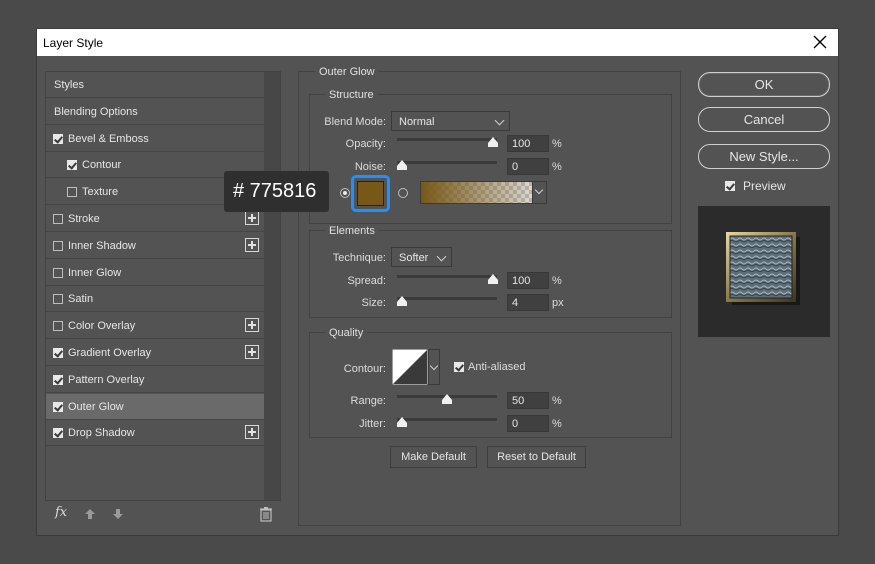  I want to click on size-thumb, so click(402, 301).